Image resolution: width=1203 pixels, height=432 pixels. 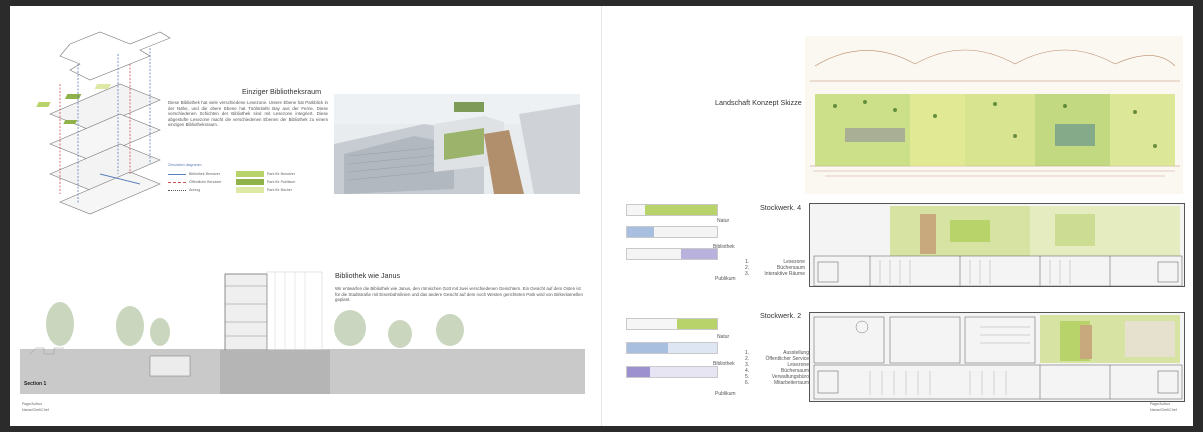 I want to click on legend-title: Zirkulation diagramm, so click(x=185, y=165).